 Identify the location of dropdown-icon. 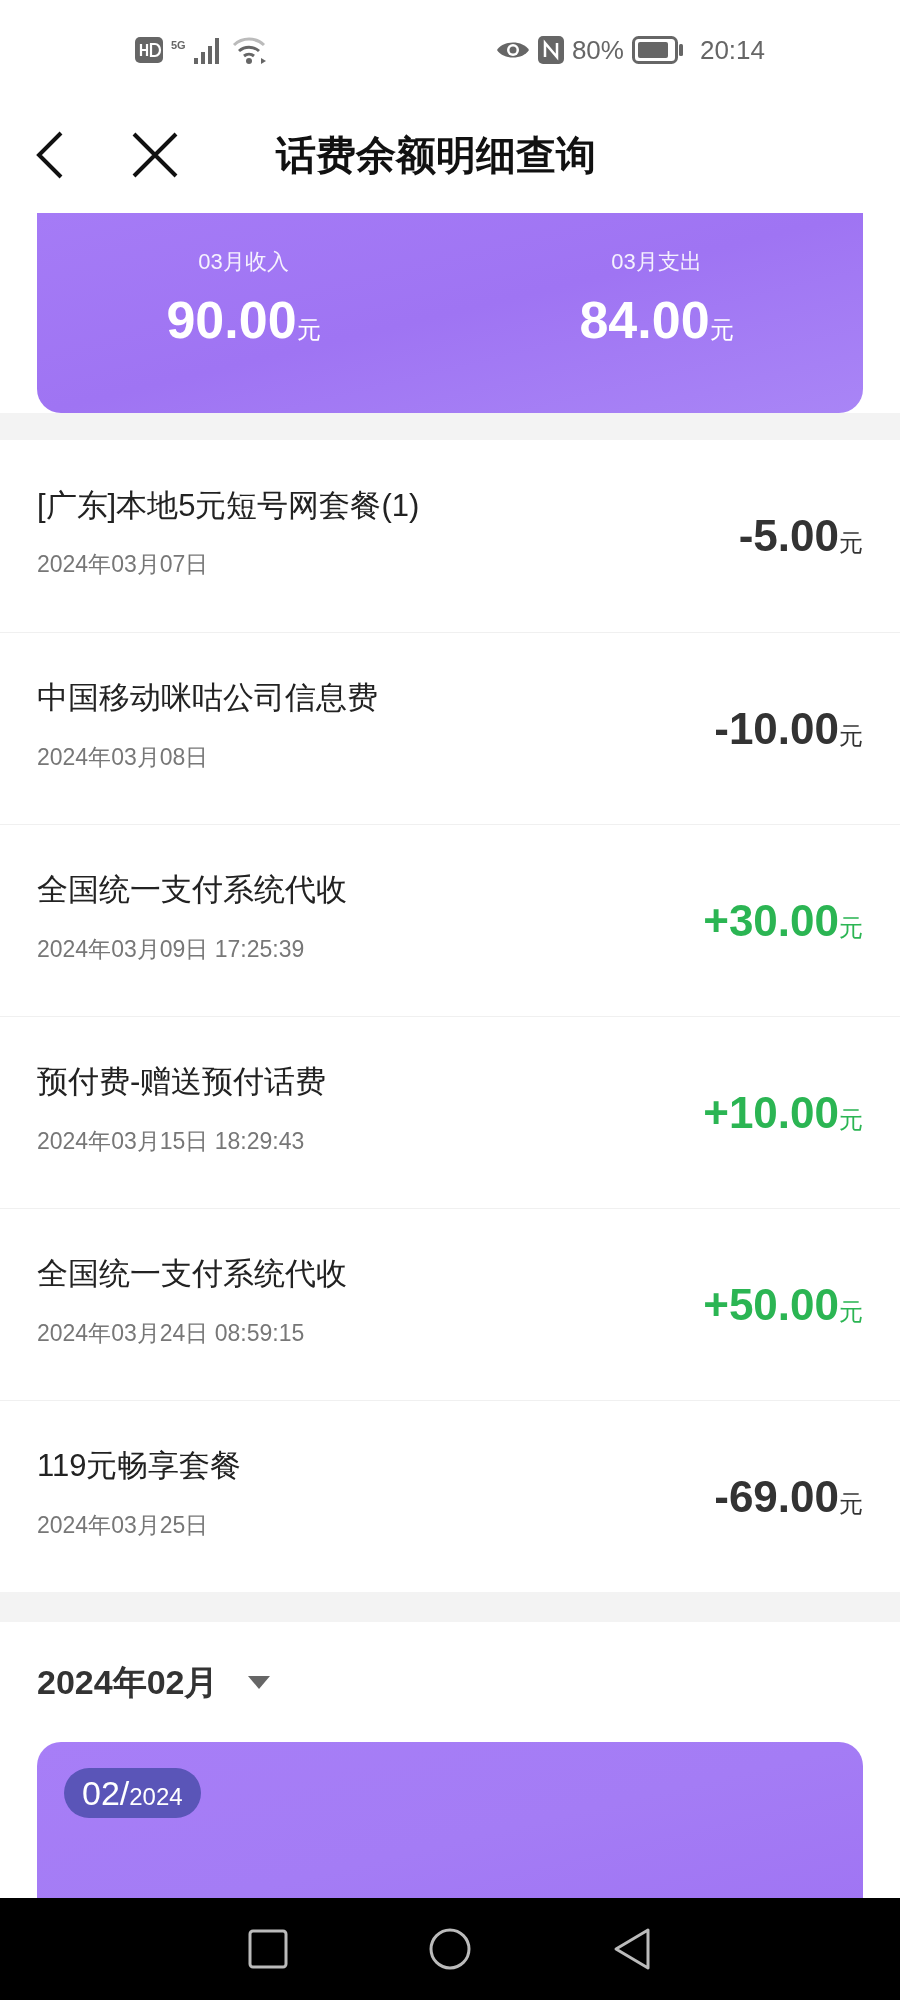
(259, 1682).